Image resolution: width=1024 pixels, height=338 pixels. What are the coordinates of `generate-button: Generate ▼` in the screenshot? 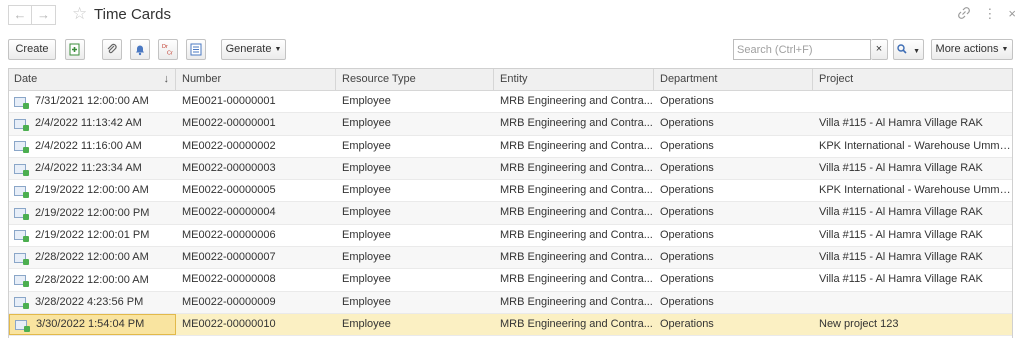 It's located at (253, 49).